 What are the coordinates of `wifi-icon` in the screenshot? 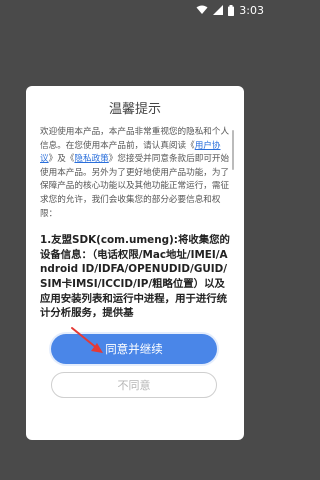 It's located at (202, 10).